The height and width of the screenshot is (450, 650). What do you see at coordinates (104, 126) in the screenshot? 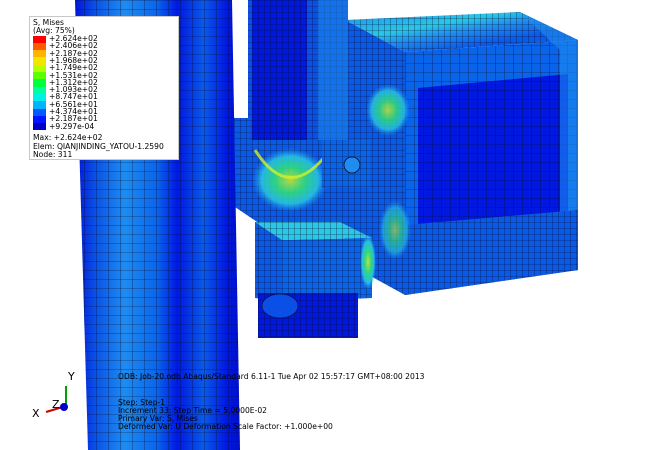
I see `legend-entry: +9.297e-04` at bounding box center [104, 126].